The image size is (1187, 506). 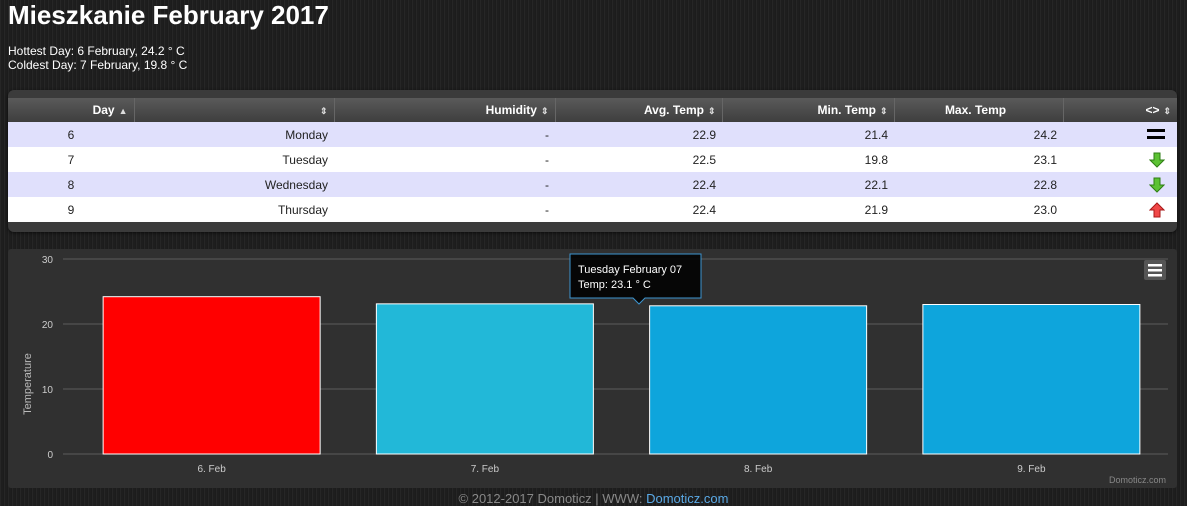 What do you see at coordinates (979, 110) in the screenshot?
I see `header-max-temp: Max. Temp` at bounding box center [979, 110].